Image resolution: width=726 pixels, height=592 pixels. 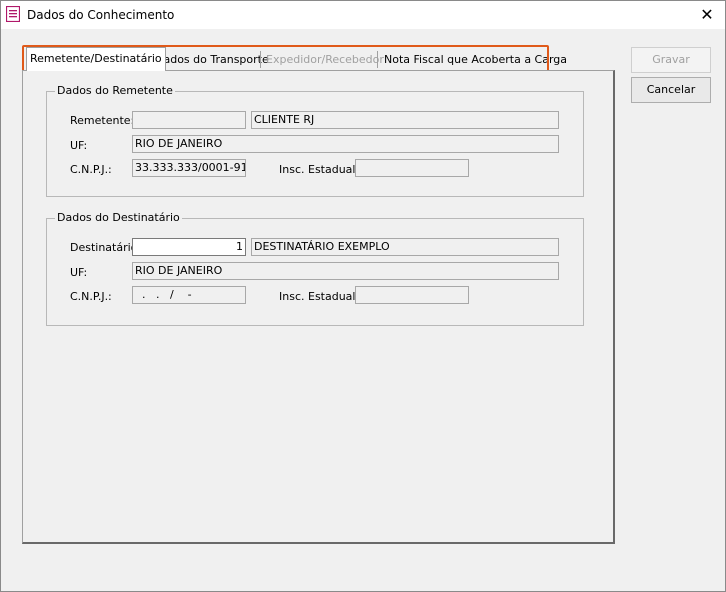 I want to click on remetente-uf-label: UF:, so click(x=79, y=145).